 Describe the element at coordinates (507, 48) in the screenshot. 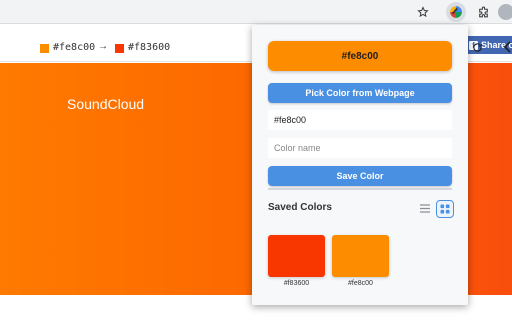

I see `chevron-left-icon` at that location.